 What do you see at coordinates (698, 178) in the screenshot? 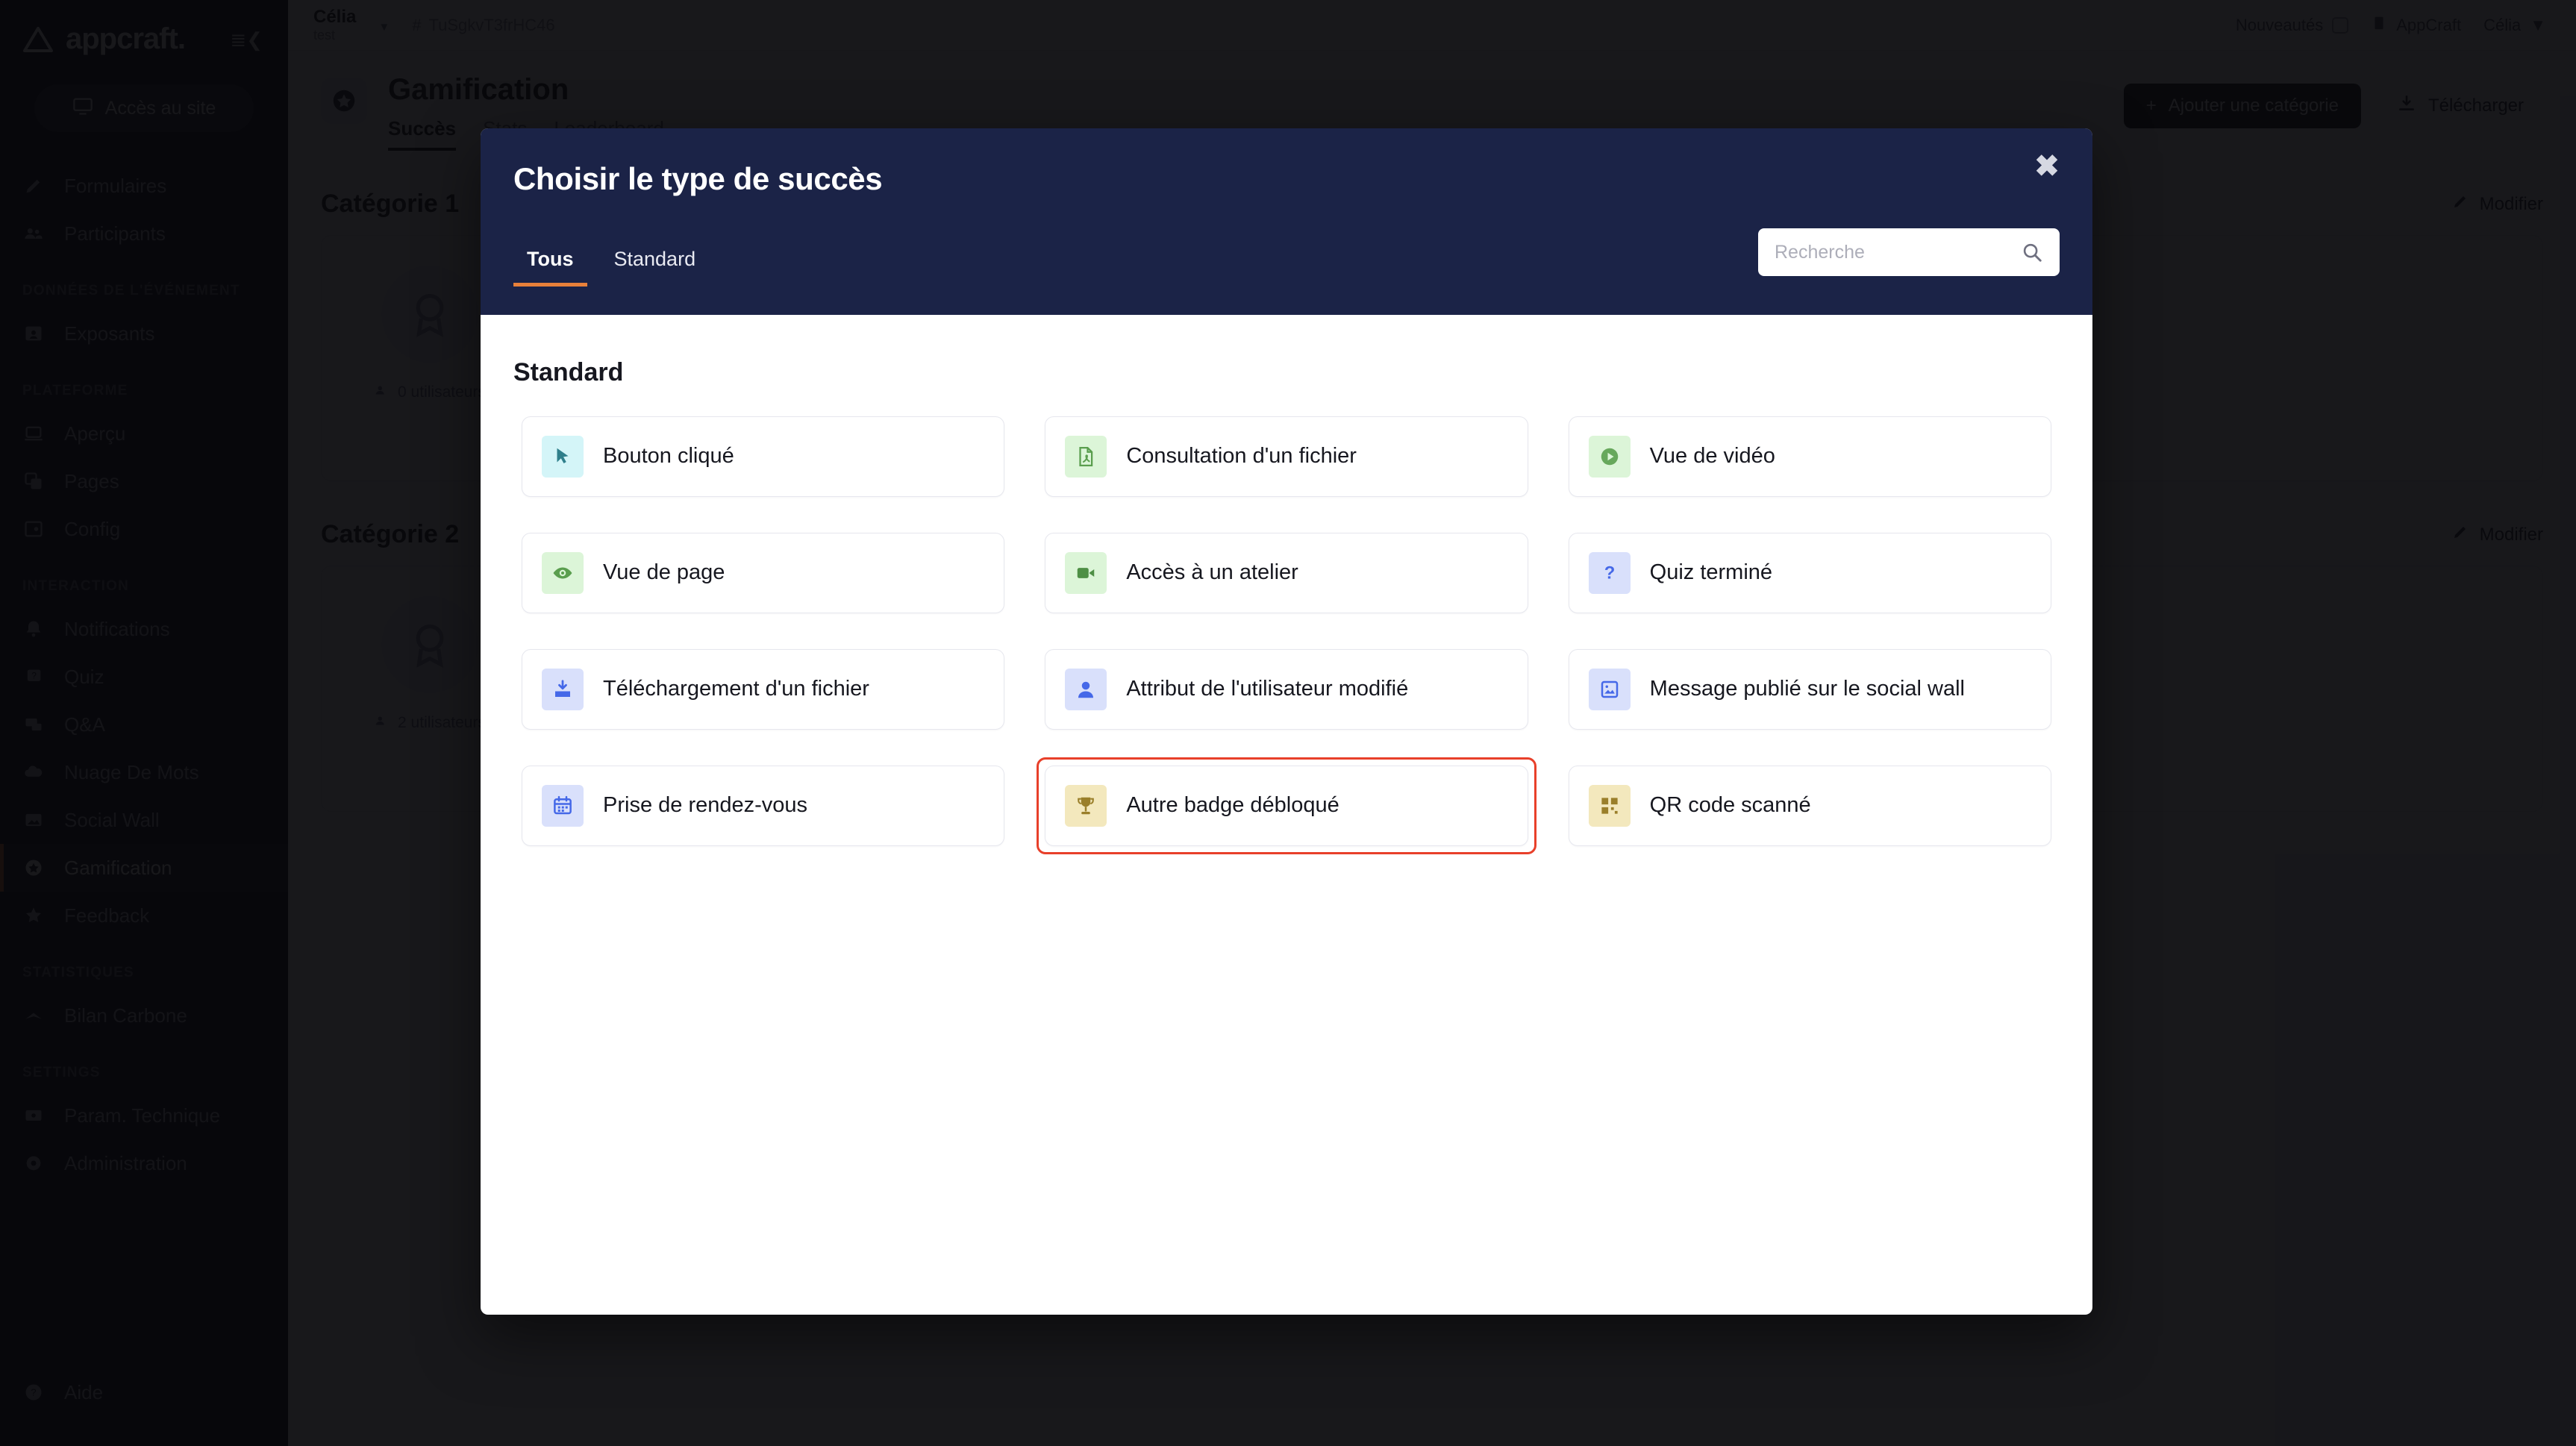
I see `modal-title: Choisir le type de succès` at bounding box center [698, 178].